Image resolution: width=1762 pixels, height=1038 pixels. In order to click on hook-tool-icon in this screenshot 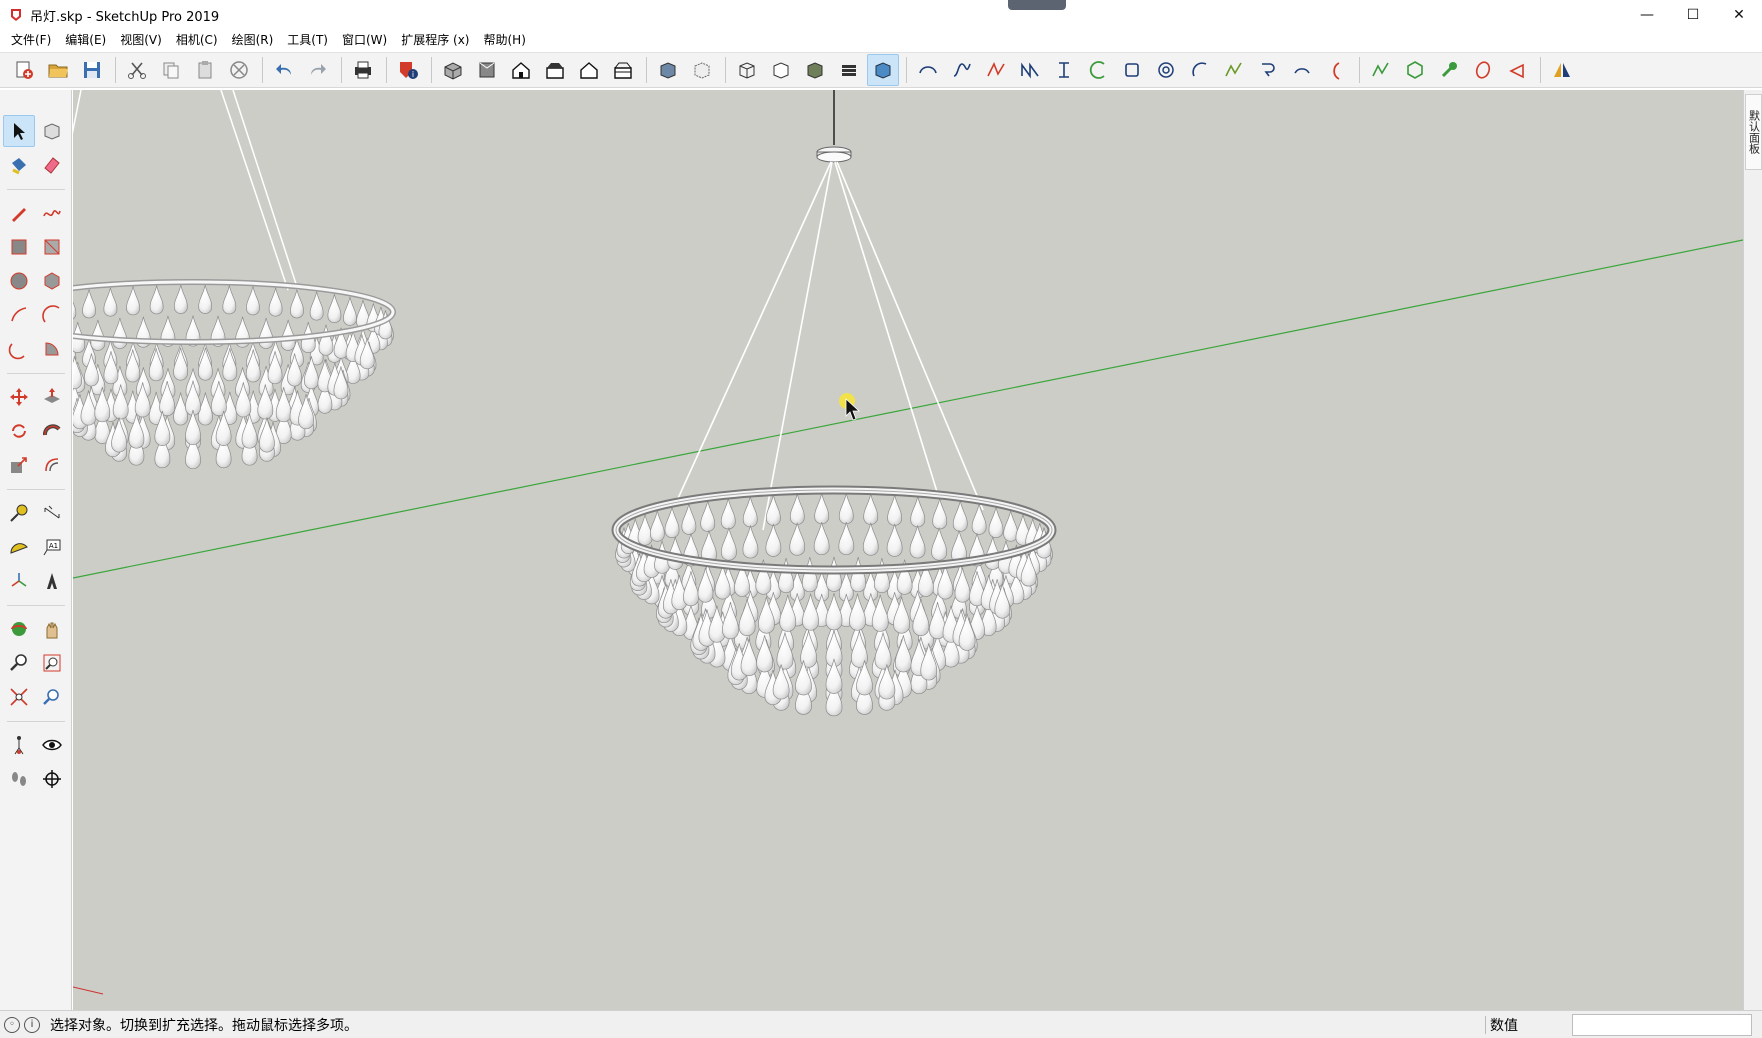, I will do `click(1268, 70)`.